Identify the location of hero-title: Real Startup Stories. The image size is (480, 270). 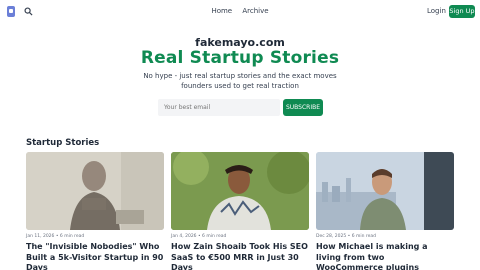
(240, 58).